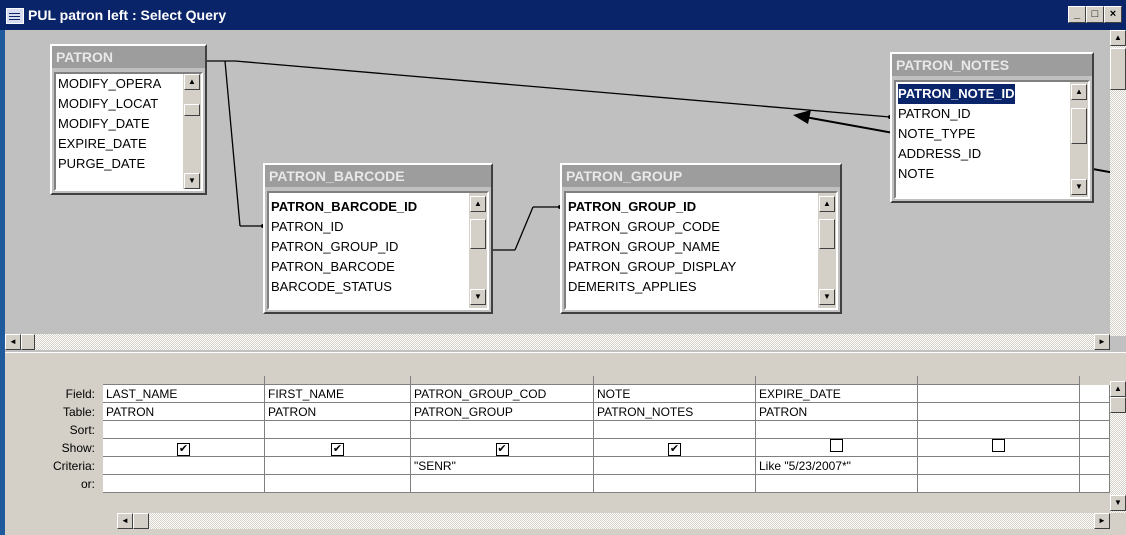 The image size is (1126, 535). I want to click on field-item: MODIFY_DATE, so click(104, 124).